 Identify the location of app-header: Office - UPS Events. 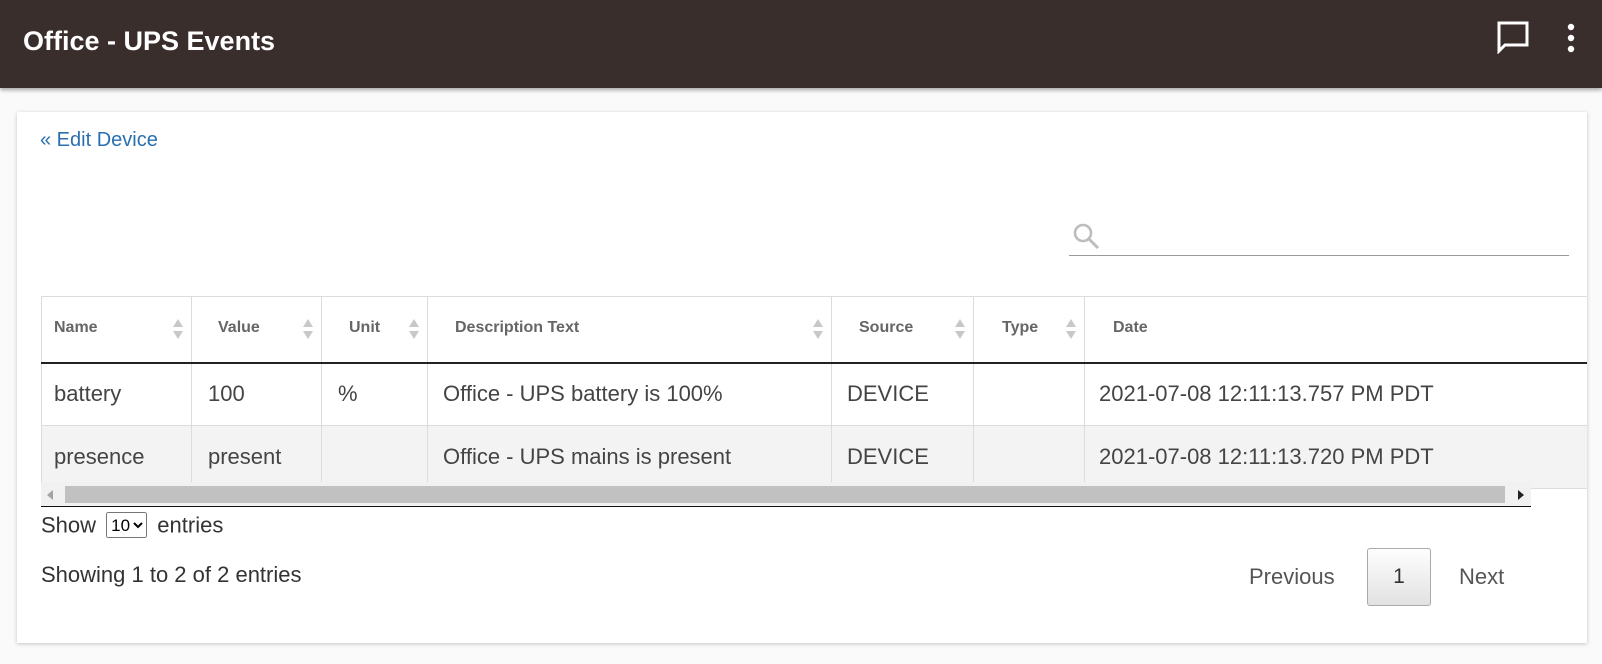
(801, 44).